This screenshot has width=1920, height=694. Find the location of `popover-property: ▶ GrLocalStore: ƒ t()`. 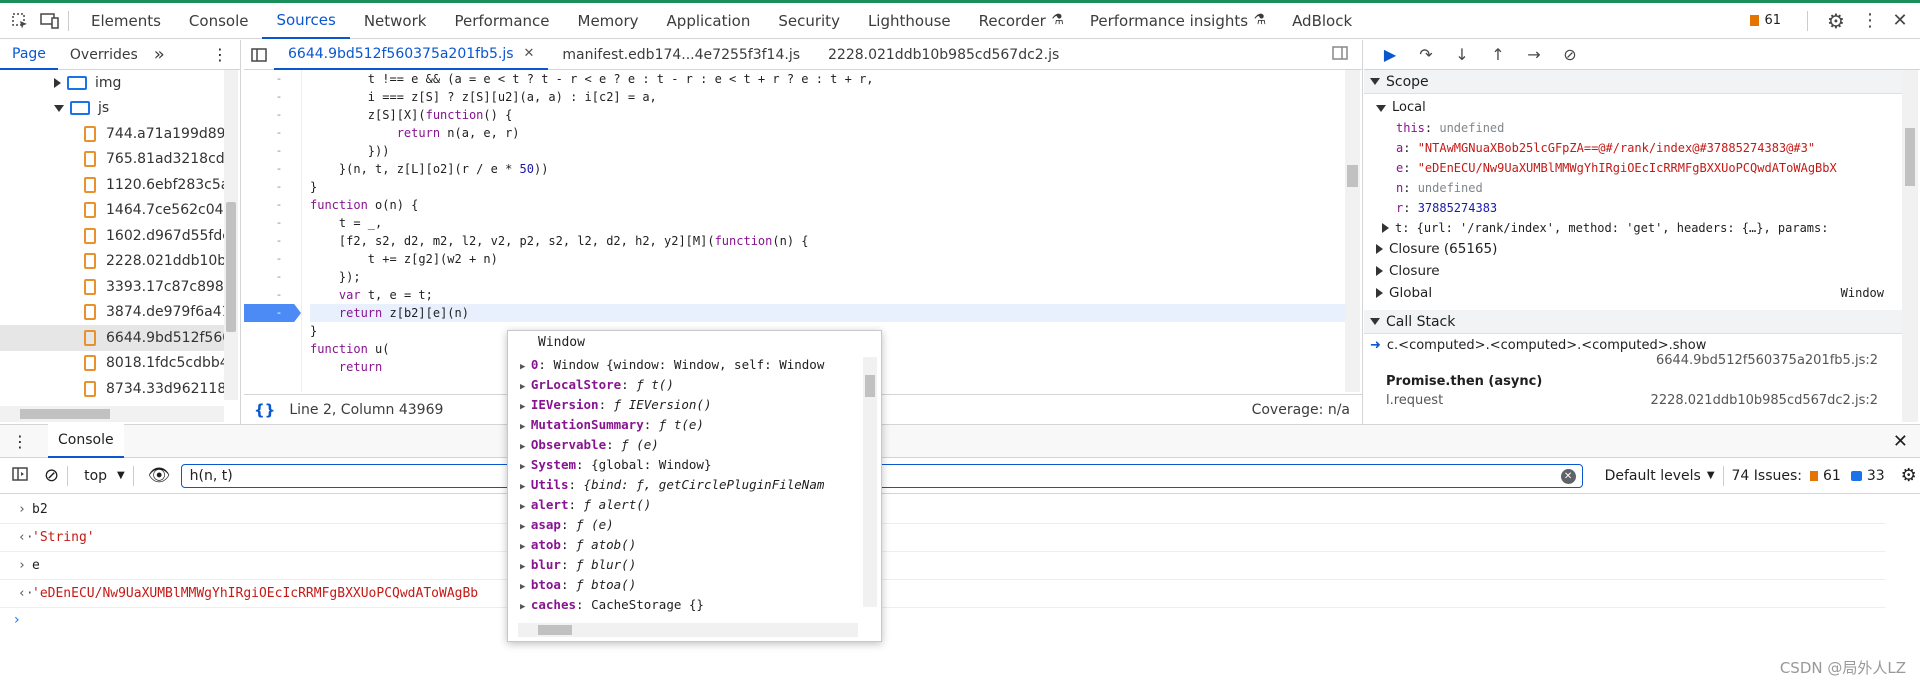

popover-property: ▶ GrLocalStore: ƒ t() is located at coordinates (700, 385).